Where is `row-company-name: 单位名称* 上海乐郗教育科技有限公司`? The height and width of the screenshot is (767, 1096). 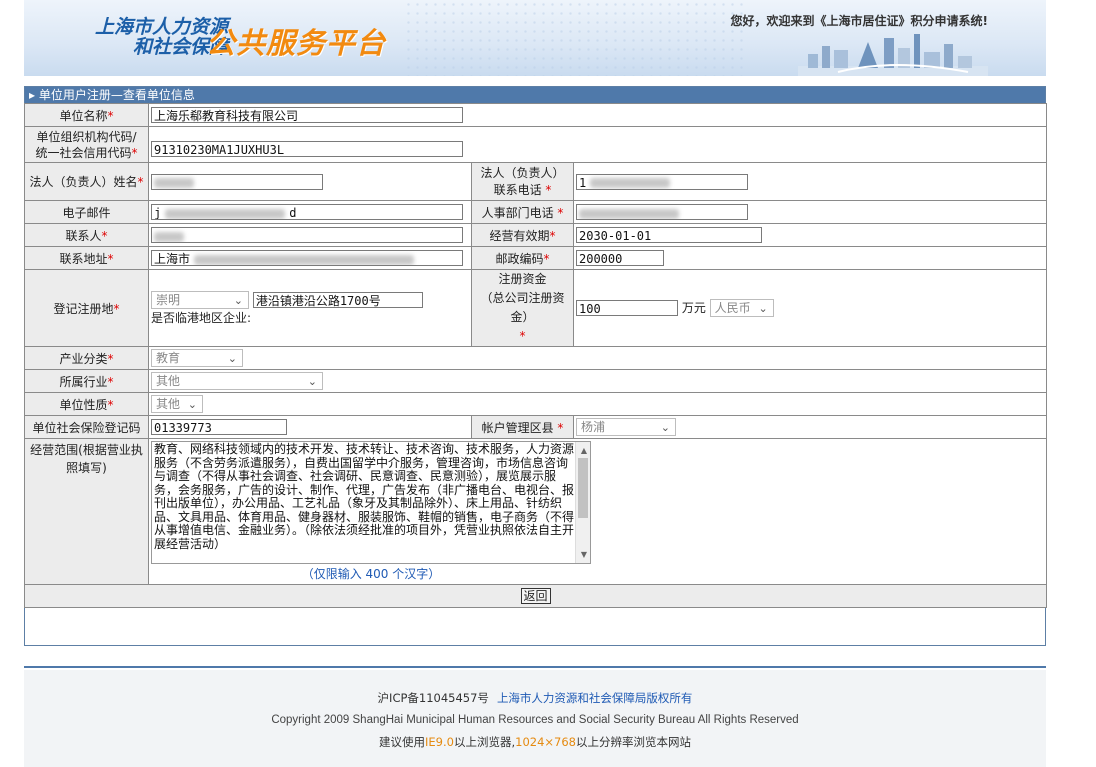 row-company-name: 单位名称* 上海乐郗教育科技有限公司 is located at coordinates (536, 115).